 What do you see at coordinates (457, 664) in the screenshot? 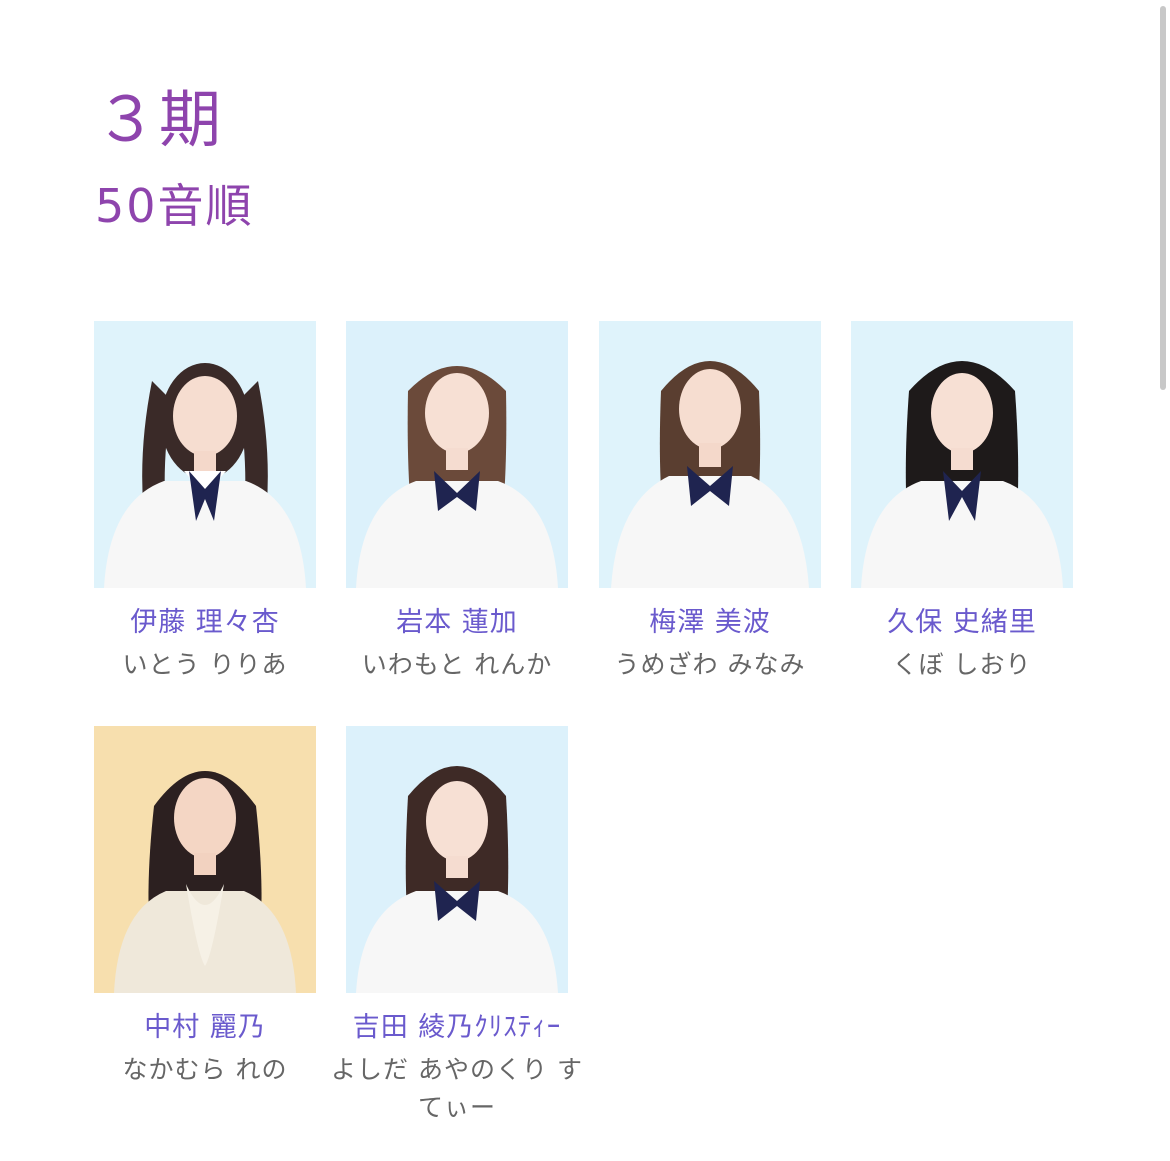
I see `member-kana: いわもと れんか` at bounding box center [457, 664].